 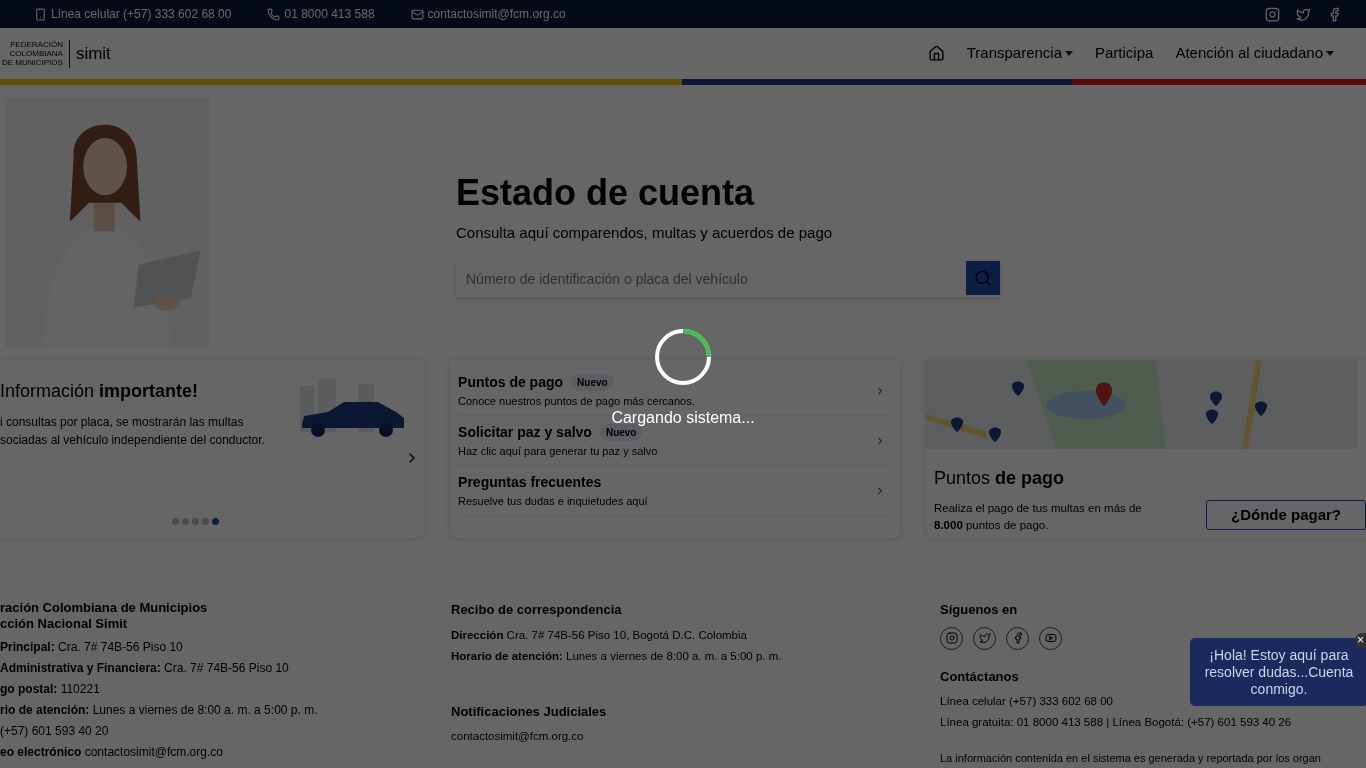 I want to click on footer-text: (+57) 601 593 40 20, so click(x=55, y=731).